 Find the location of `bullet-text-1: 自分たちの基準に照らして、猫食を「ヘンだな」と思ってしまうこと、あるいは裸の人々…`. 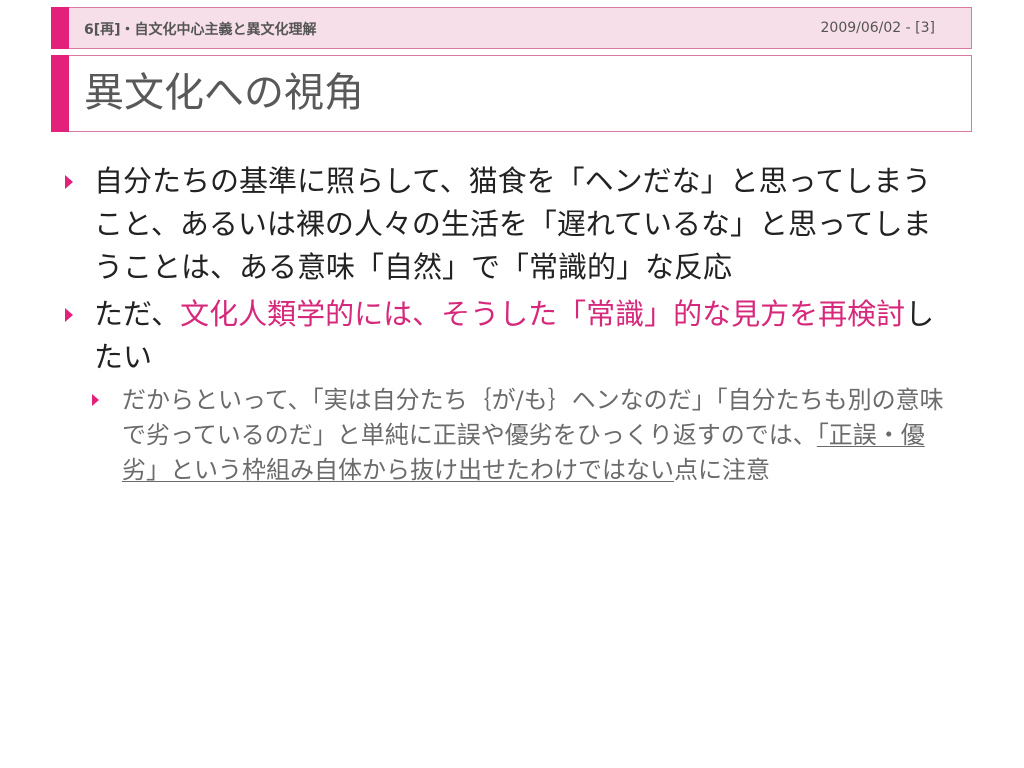

bullet-text-1: 自分たちの基準に照らして、猫食を「ヘンだな」と思ってしまうこと、あるいは裸の人々… is located at coordinates (513, 224).